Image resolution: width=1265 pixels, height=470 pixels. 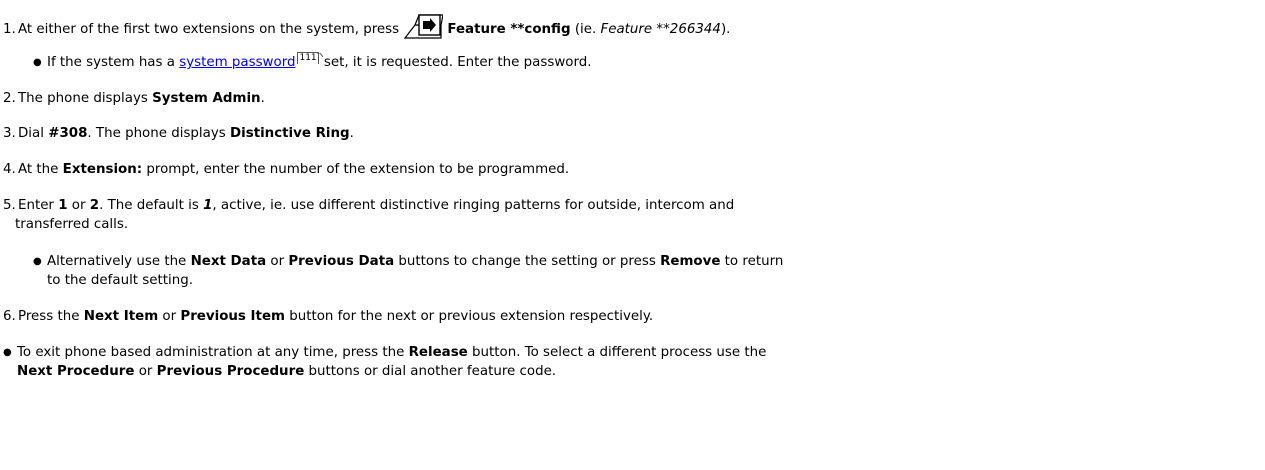 I want to click on step-number: 4., so click(x=9, y=169).